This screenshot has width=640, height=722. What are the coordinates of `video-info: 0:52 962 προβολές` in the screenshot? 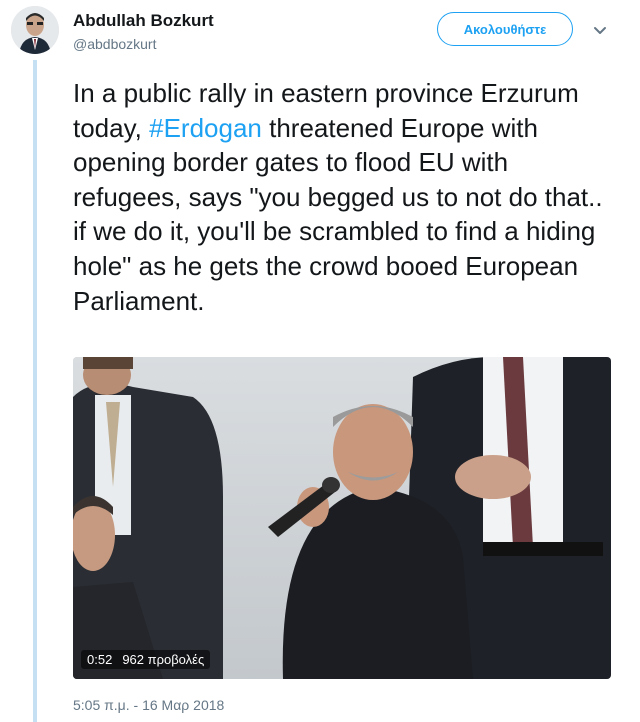 It's located at (146, 659).